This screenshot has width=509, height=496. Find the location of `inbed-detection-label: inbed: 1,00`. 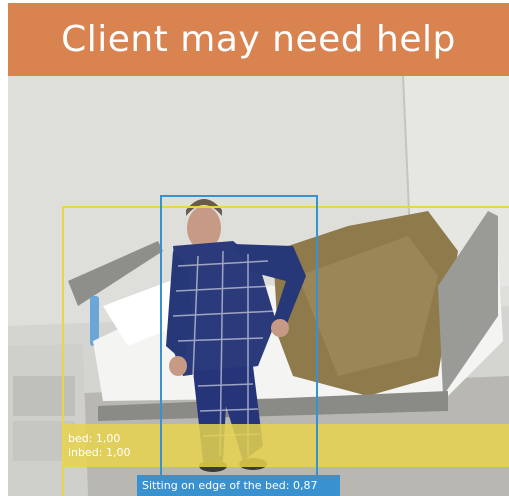

inbed-detection-label: inbed: 1,00 is located at coordinates (99, 452).